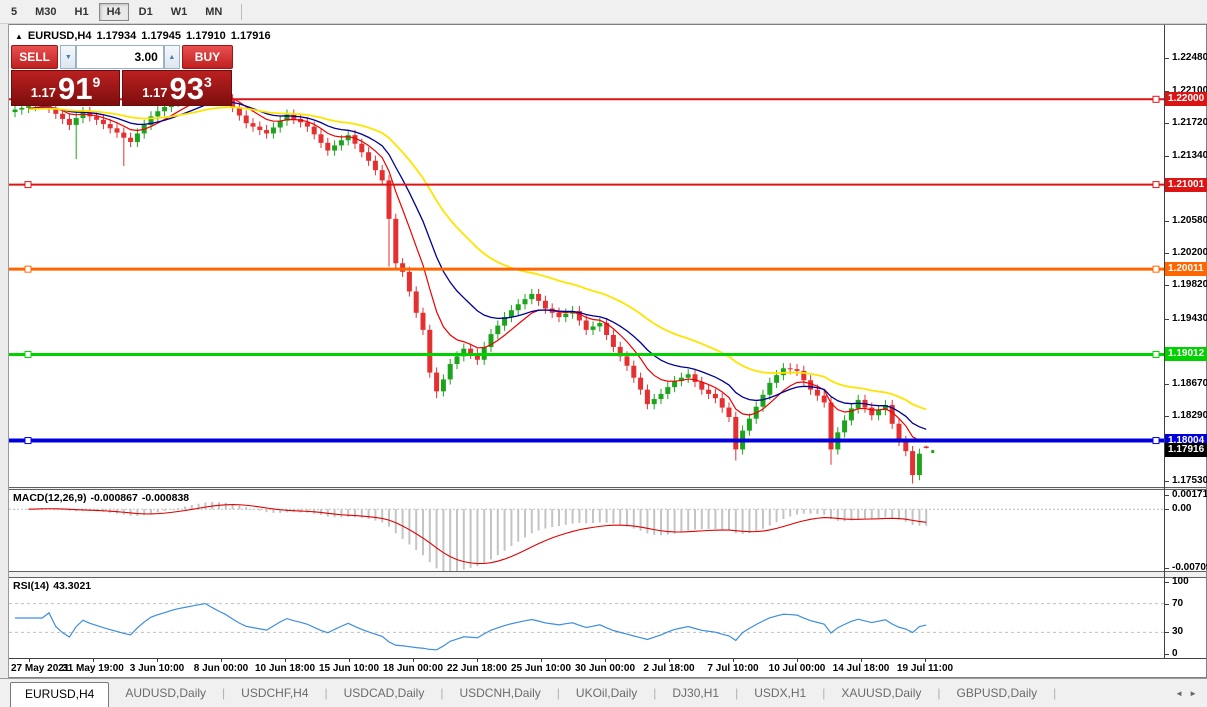  What do you see at coordinates (1189, 58) in the screenshot?
I see `y-axis-label: 1.22480` at bounding box center [1189, 58].